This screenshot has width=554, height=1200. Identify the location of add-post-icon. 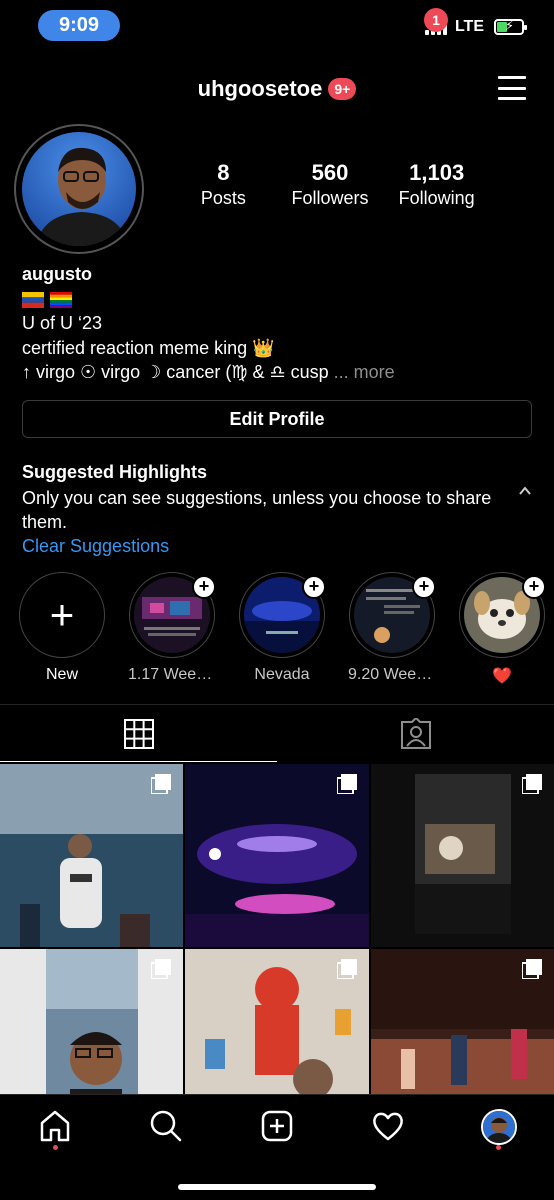
(277, 1126).